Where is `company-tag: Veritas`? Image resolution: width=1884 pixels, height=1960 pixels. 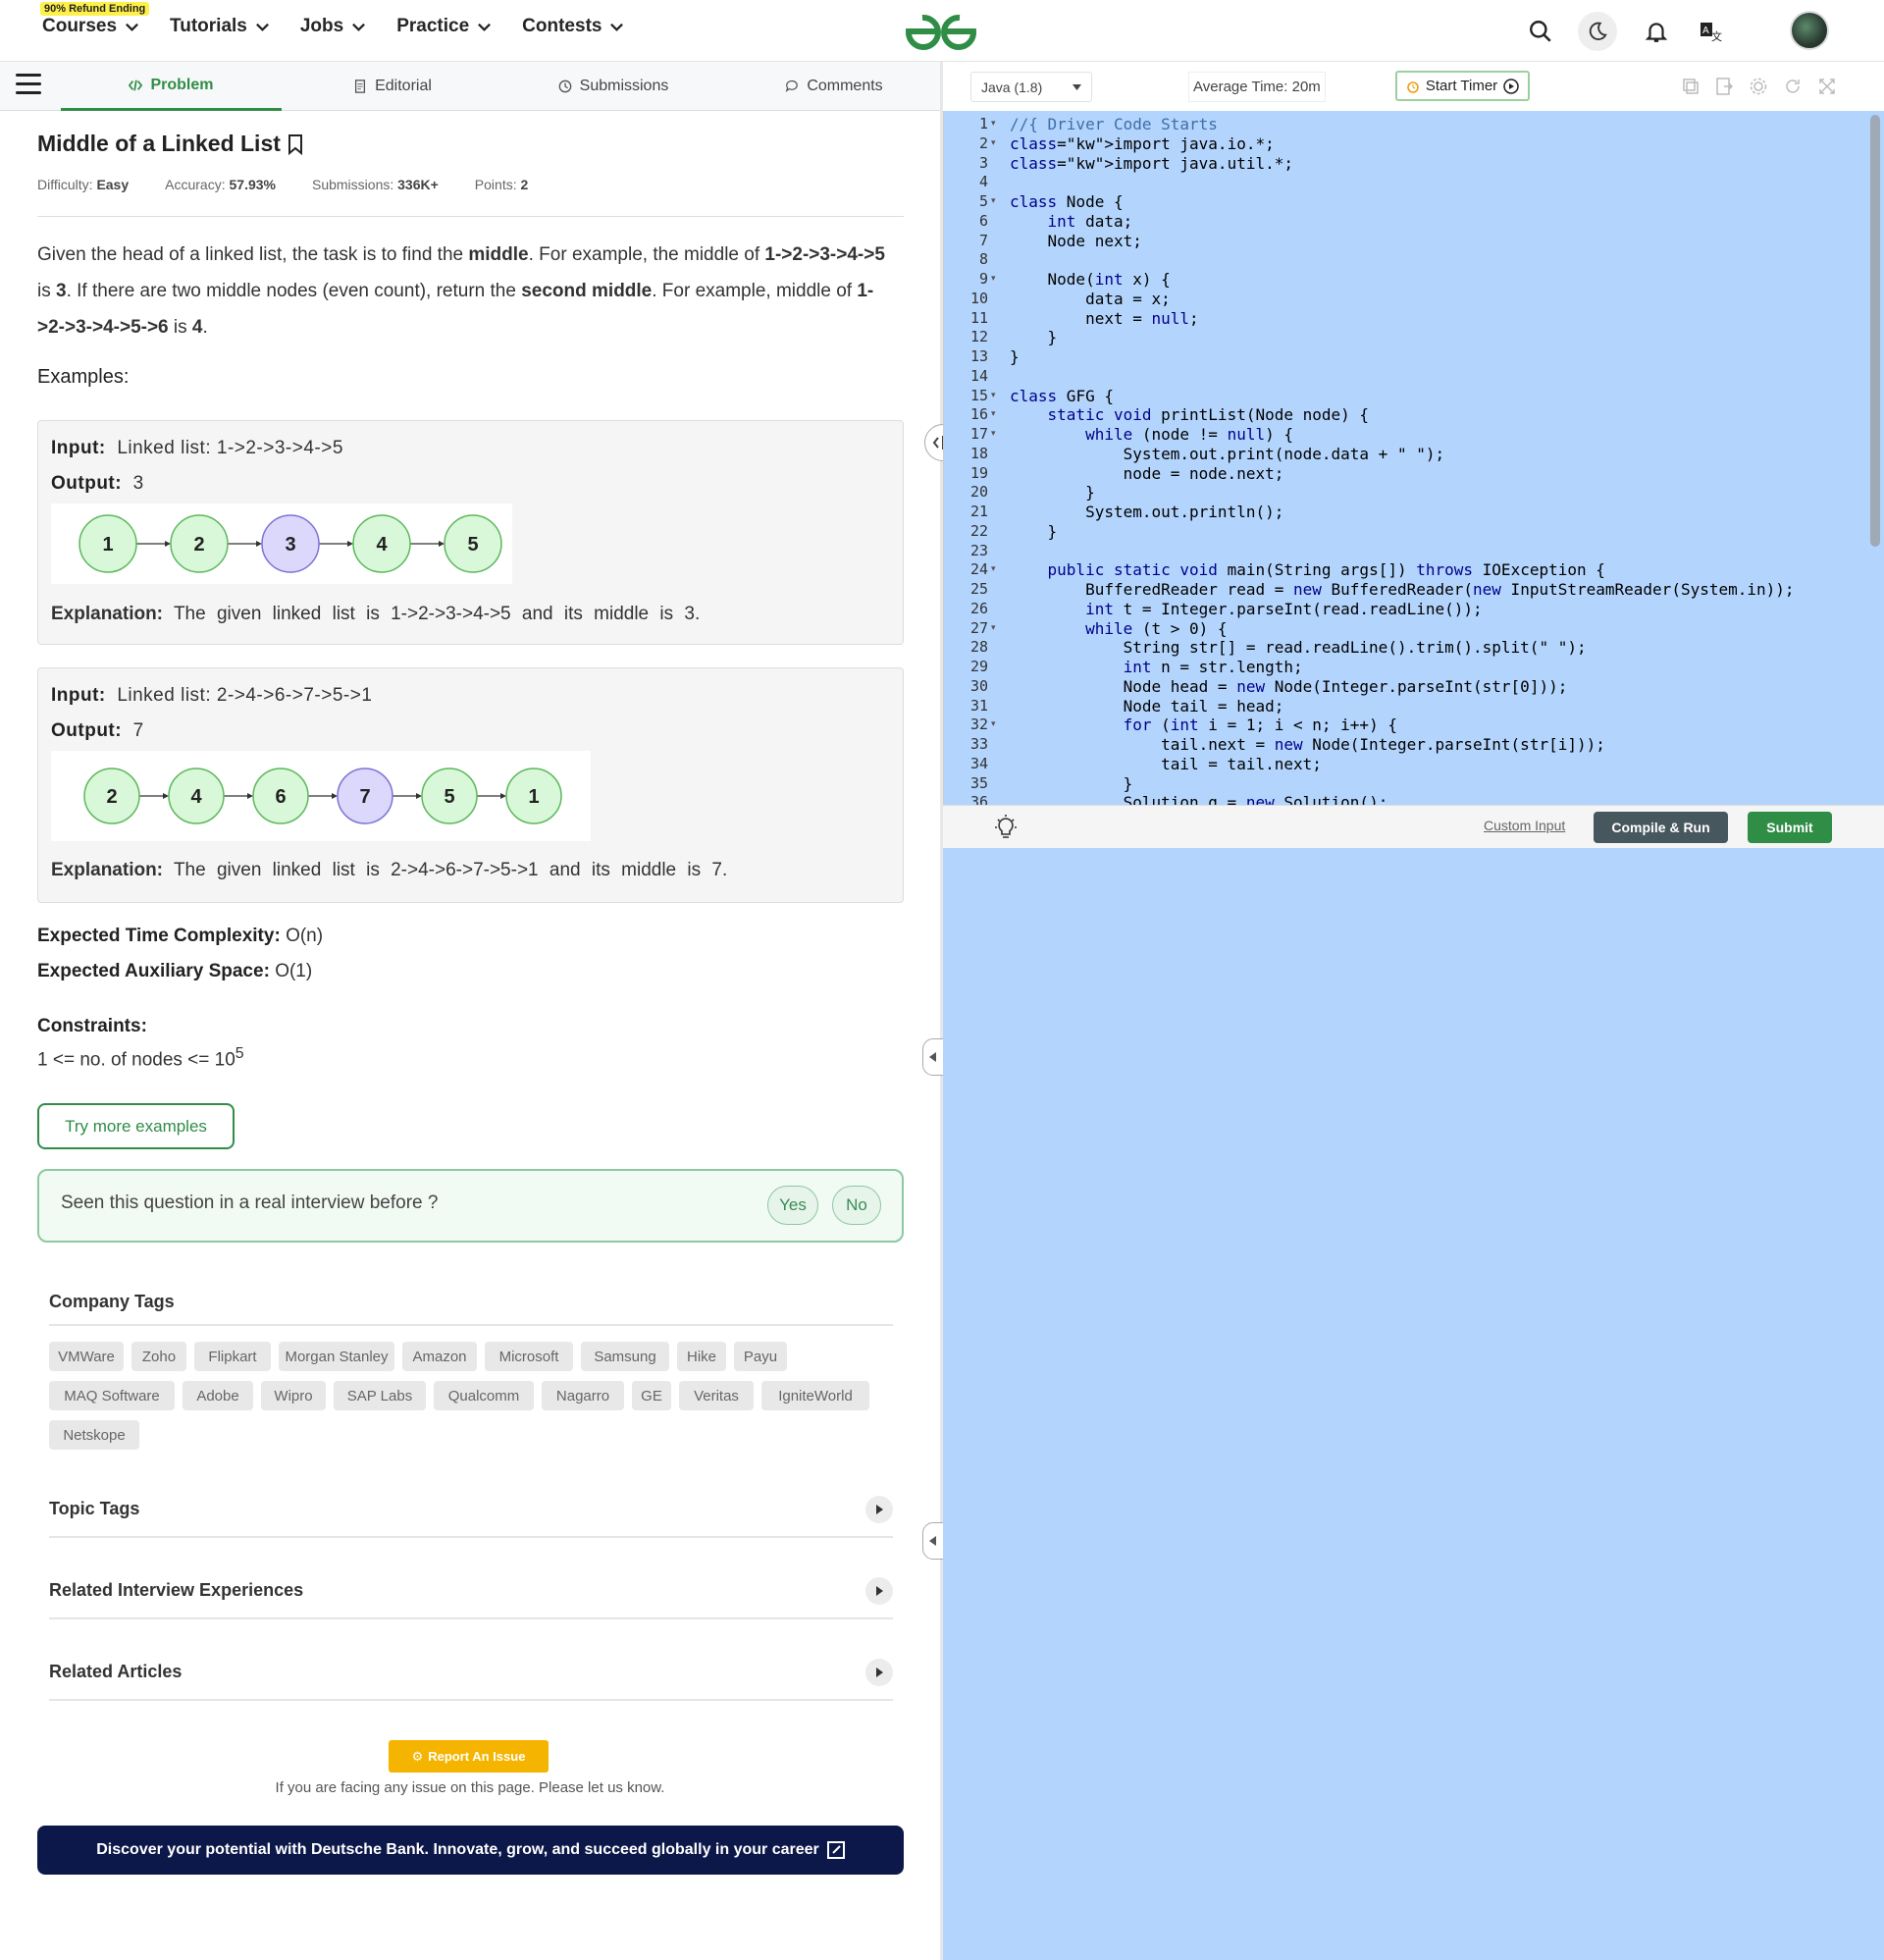
company-tag: Veritas is located at coordinates (716, 1395).